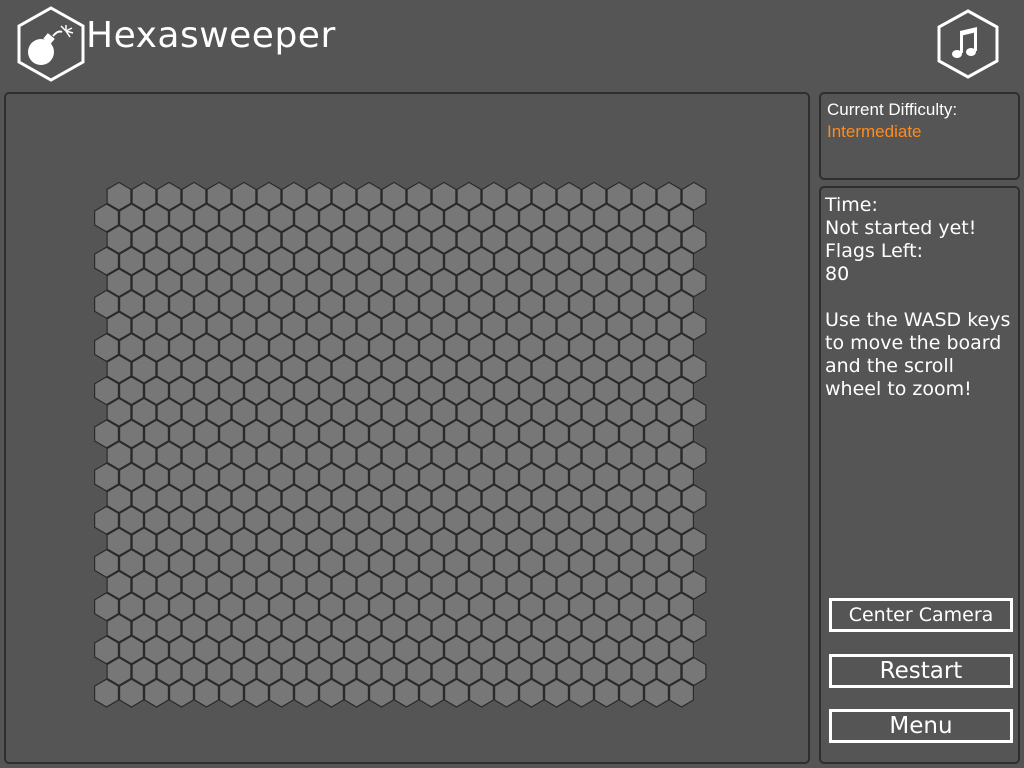  Describe the element at coordinates (51, 44) in the screenshot. I see `logo-bomb-icon` at that location.